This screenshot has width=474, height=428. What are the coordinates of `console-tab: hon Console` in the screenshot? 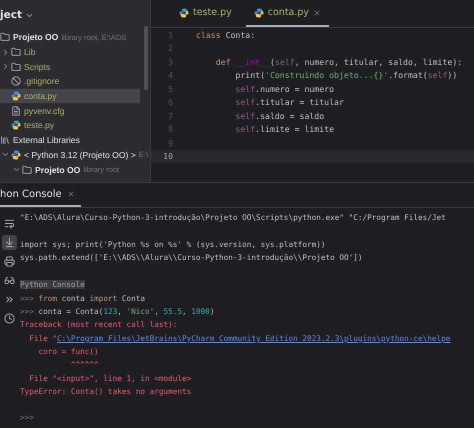 It's located at (40, 195).